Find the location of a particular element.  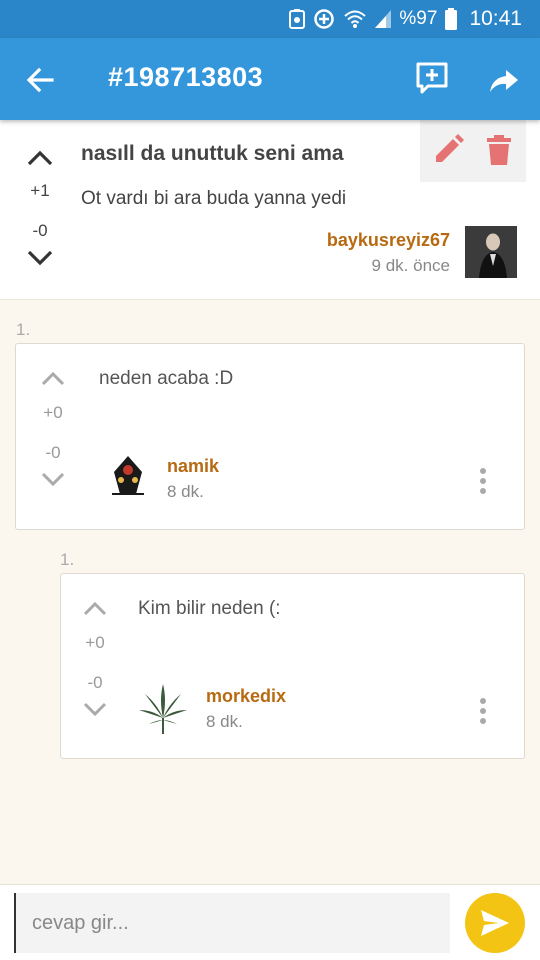

post-body: Ot vardı bi ara buda yanna yedi is located at coordinates (214, 198).